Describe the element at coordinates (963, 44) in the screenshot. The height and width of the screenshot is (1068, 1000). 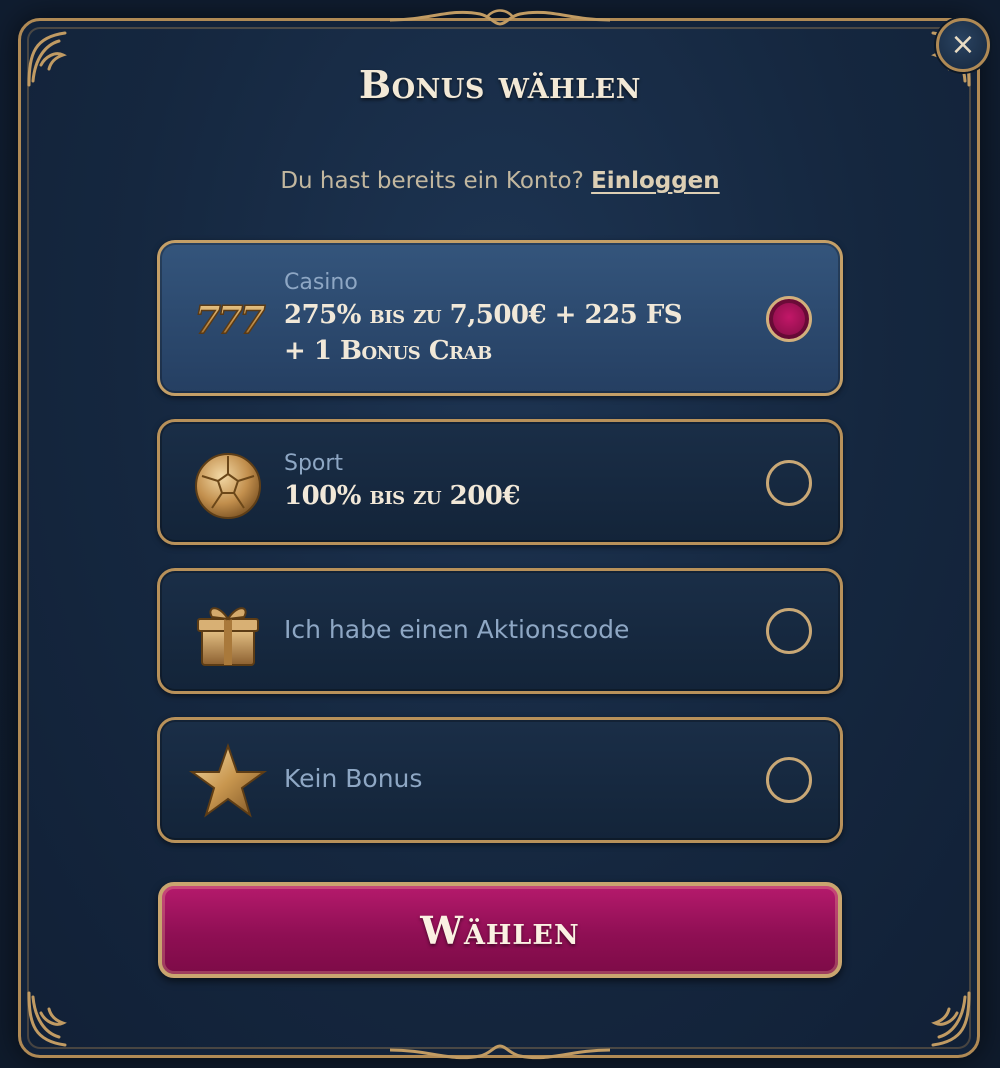
I see `close-icon: ×` at that location.